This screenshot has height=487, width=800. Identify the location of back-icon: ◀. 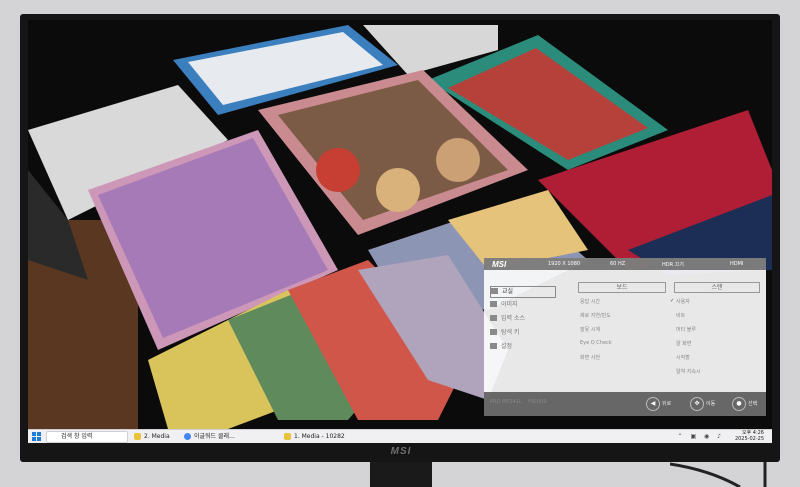
(653, 404).